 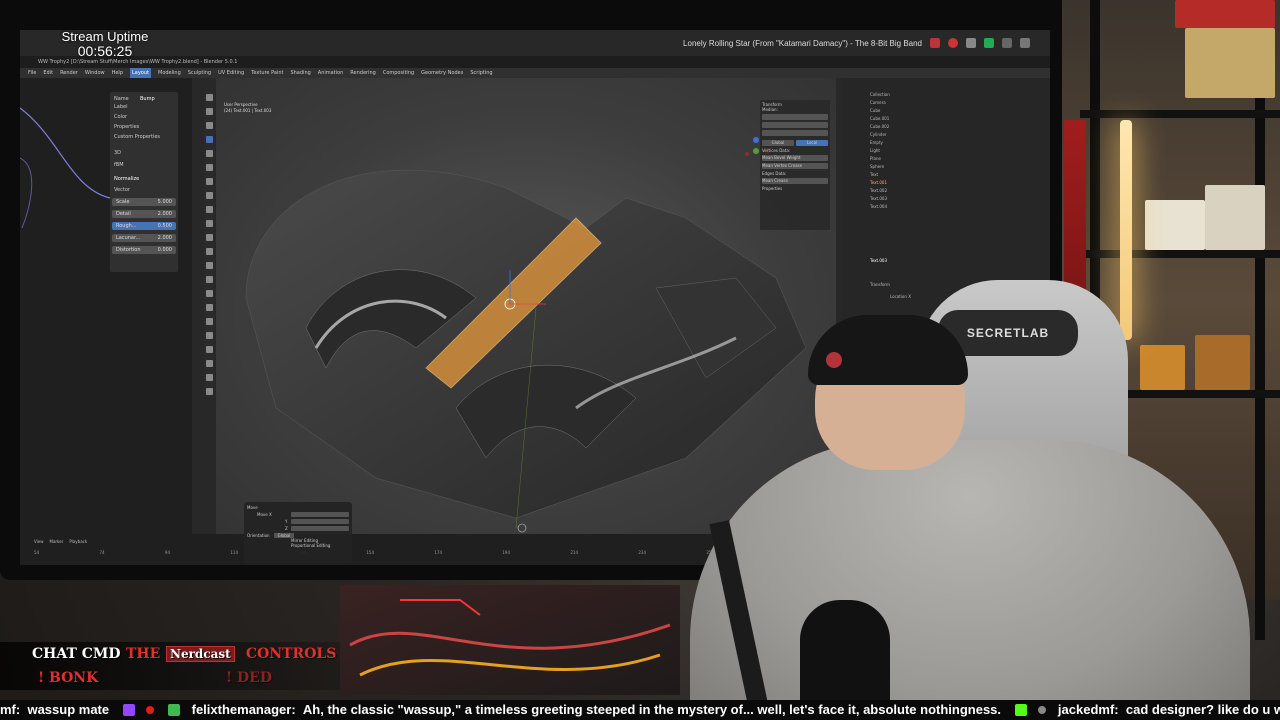 What do you see at coordinates (300, 73) in the screenshot?
I see `menu-item-shading: Shading` at bounding box center [300, 73].